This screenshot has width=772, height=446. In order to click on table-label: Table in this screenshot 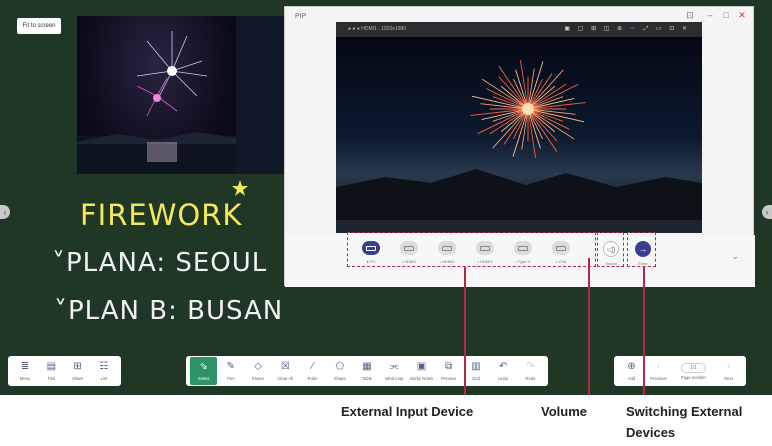, I will do `click(367, 378)`.